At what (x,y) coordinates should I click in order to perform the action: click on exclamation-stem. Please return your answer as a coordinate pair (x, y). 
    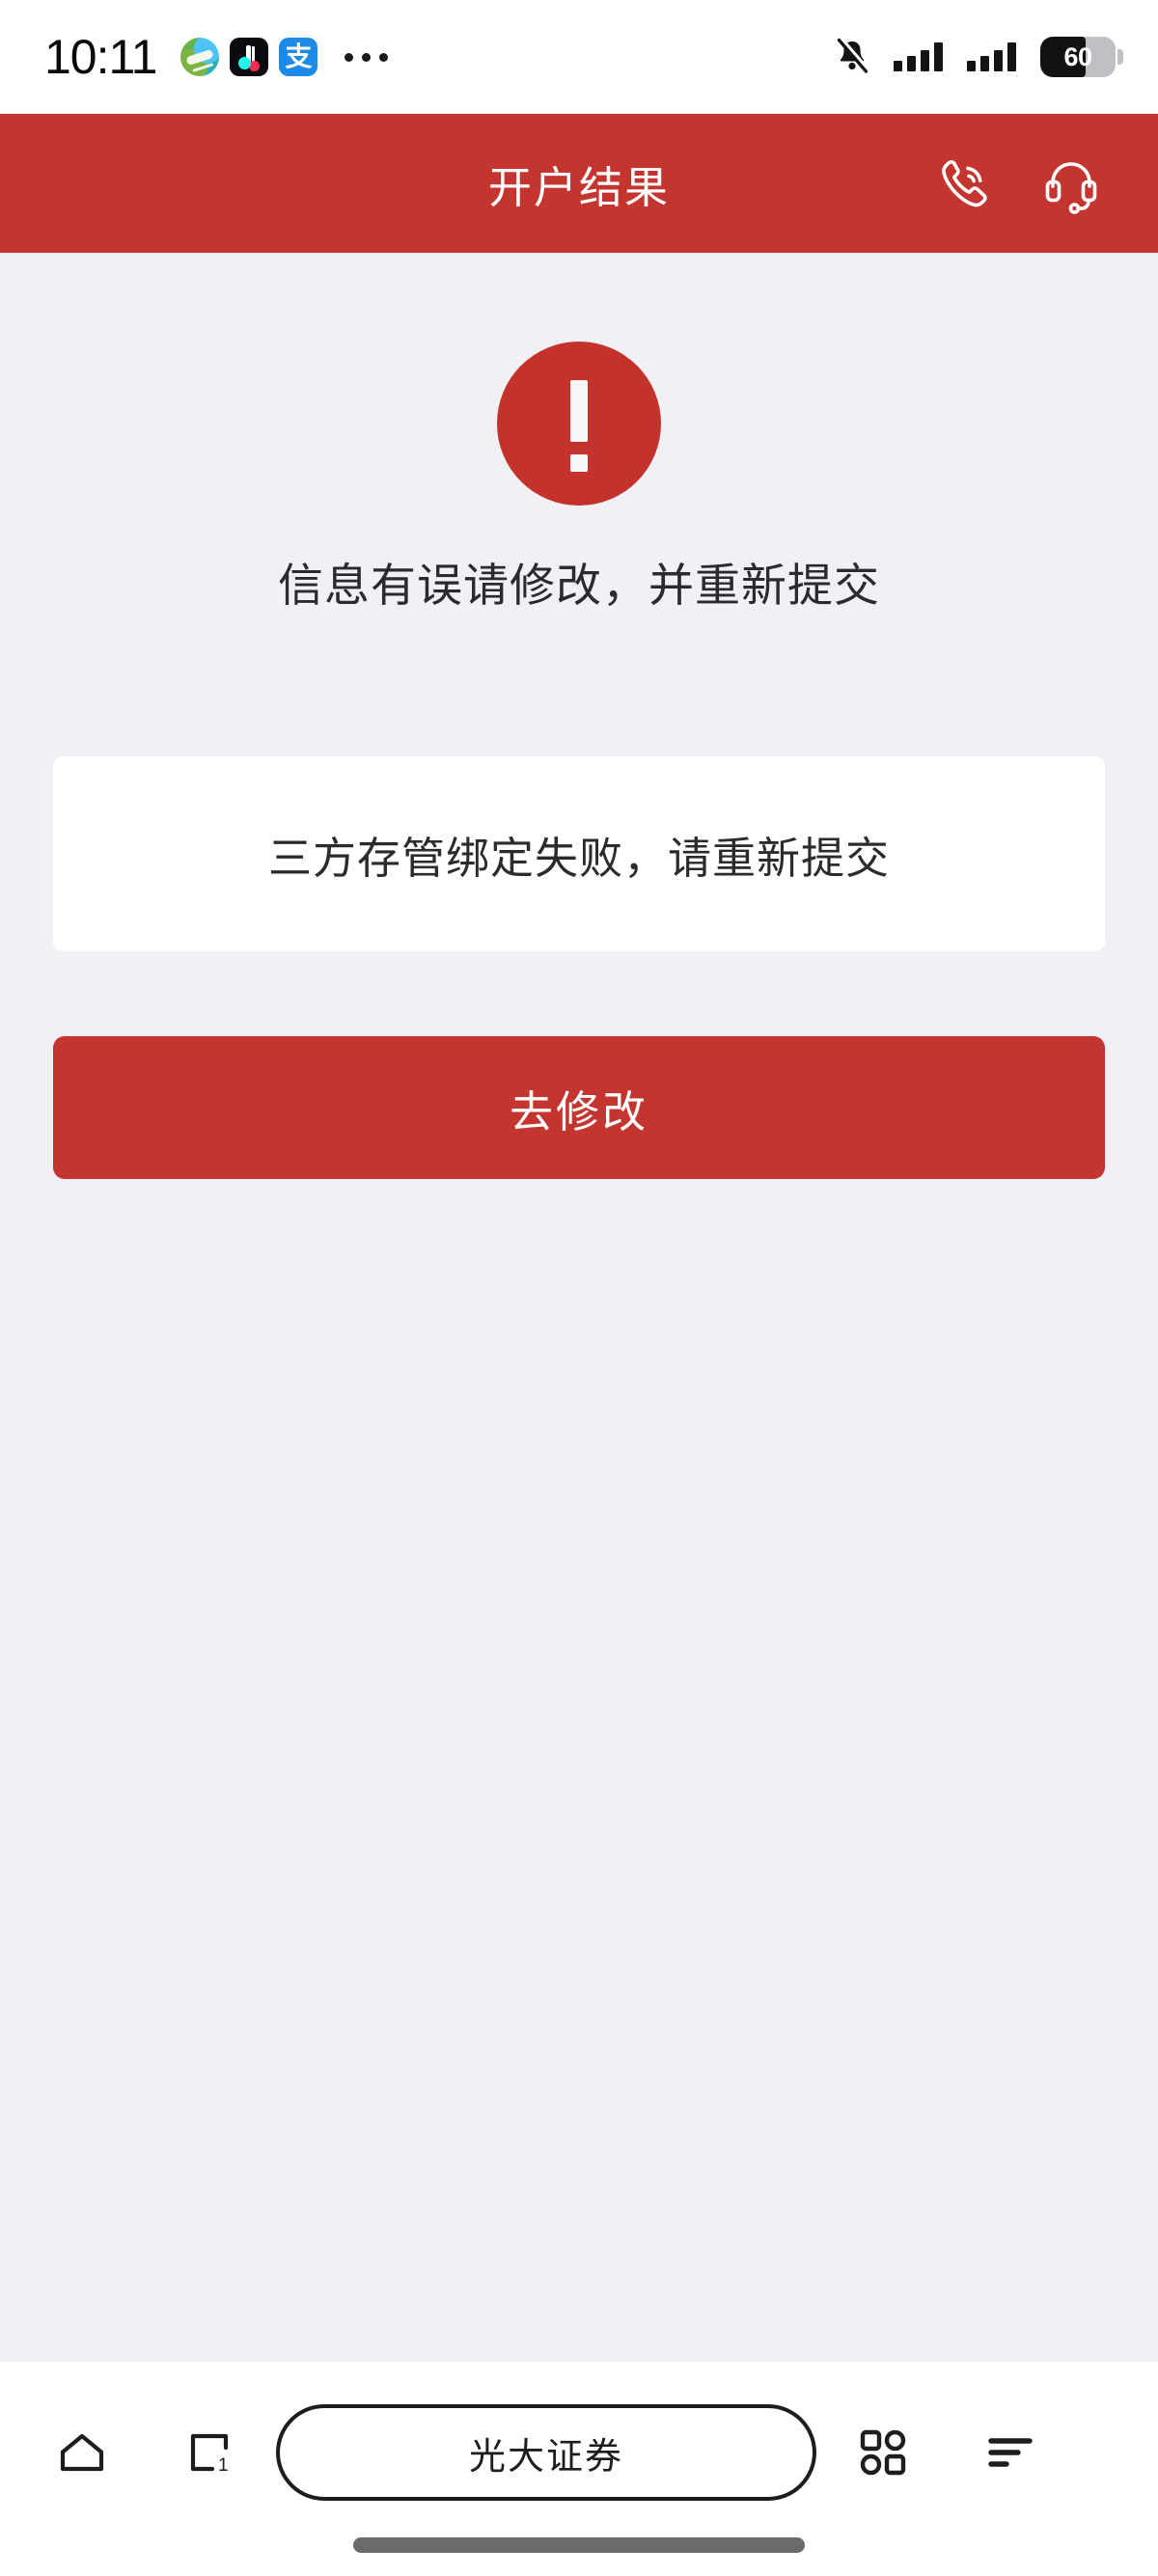
    Looking at the image, I should click on (579, 411).